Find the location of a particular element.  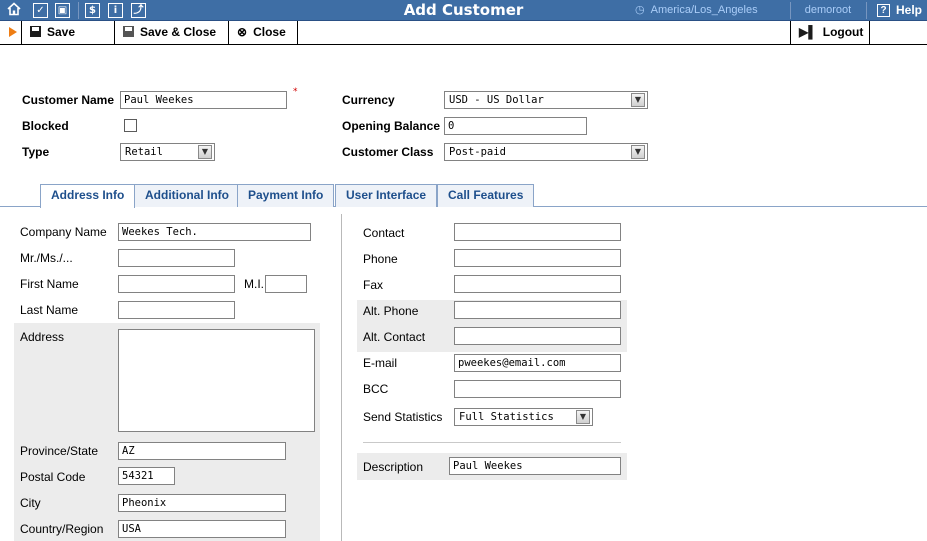

email-input: pweekes@email.com is located at coordinates (537, 363).